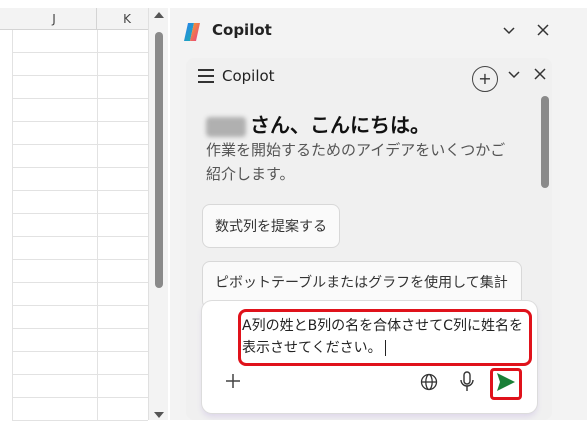  I want to click on card-header: Copilot +, so click(369, 77).